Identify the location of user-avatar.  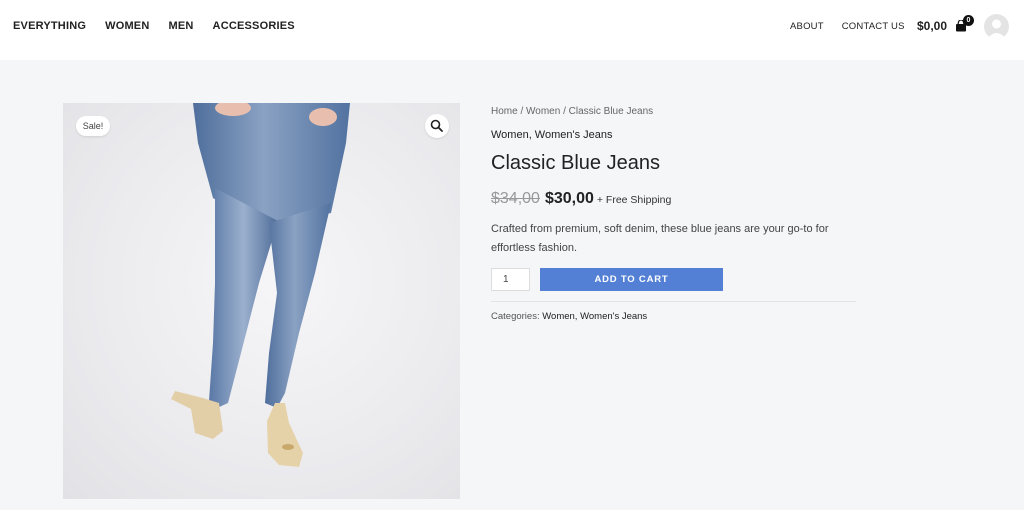
(996, 26).